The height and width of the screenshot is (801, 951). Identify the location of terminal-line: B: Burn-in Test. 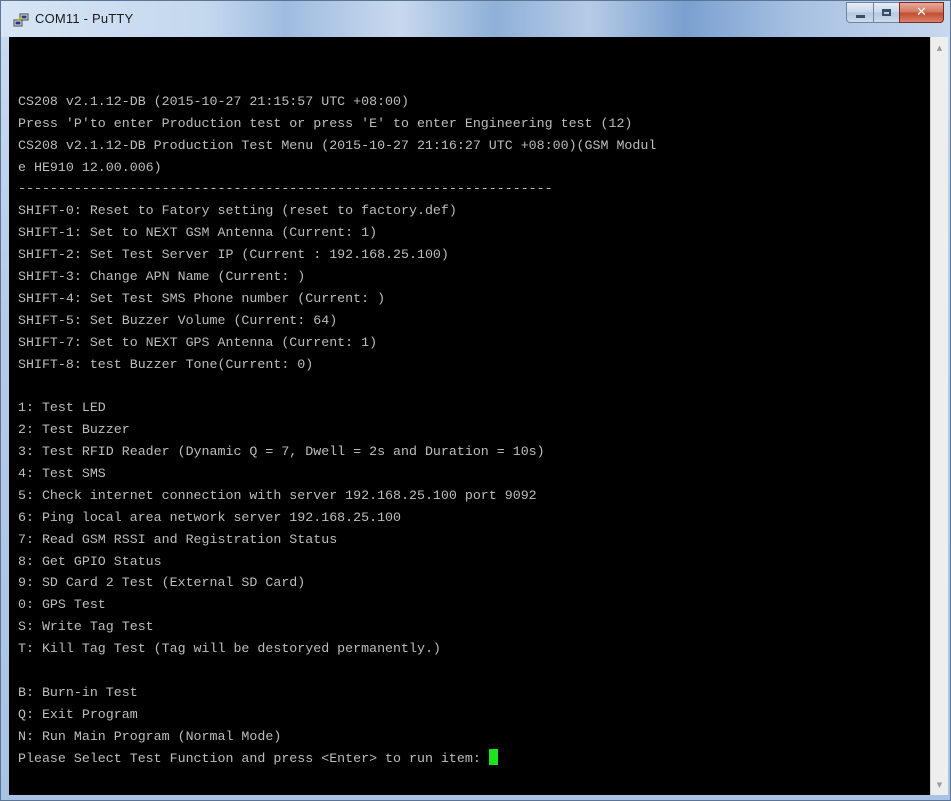
(78, 692).